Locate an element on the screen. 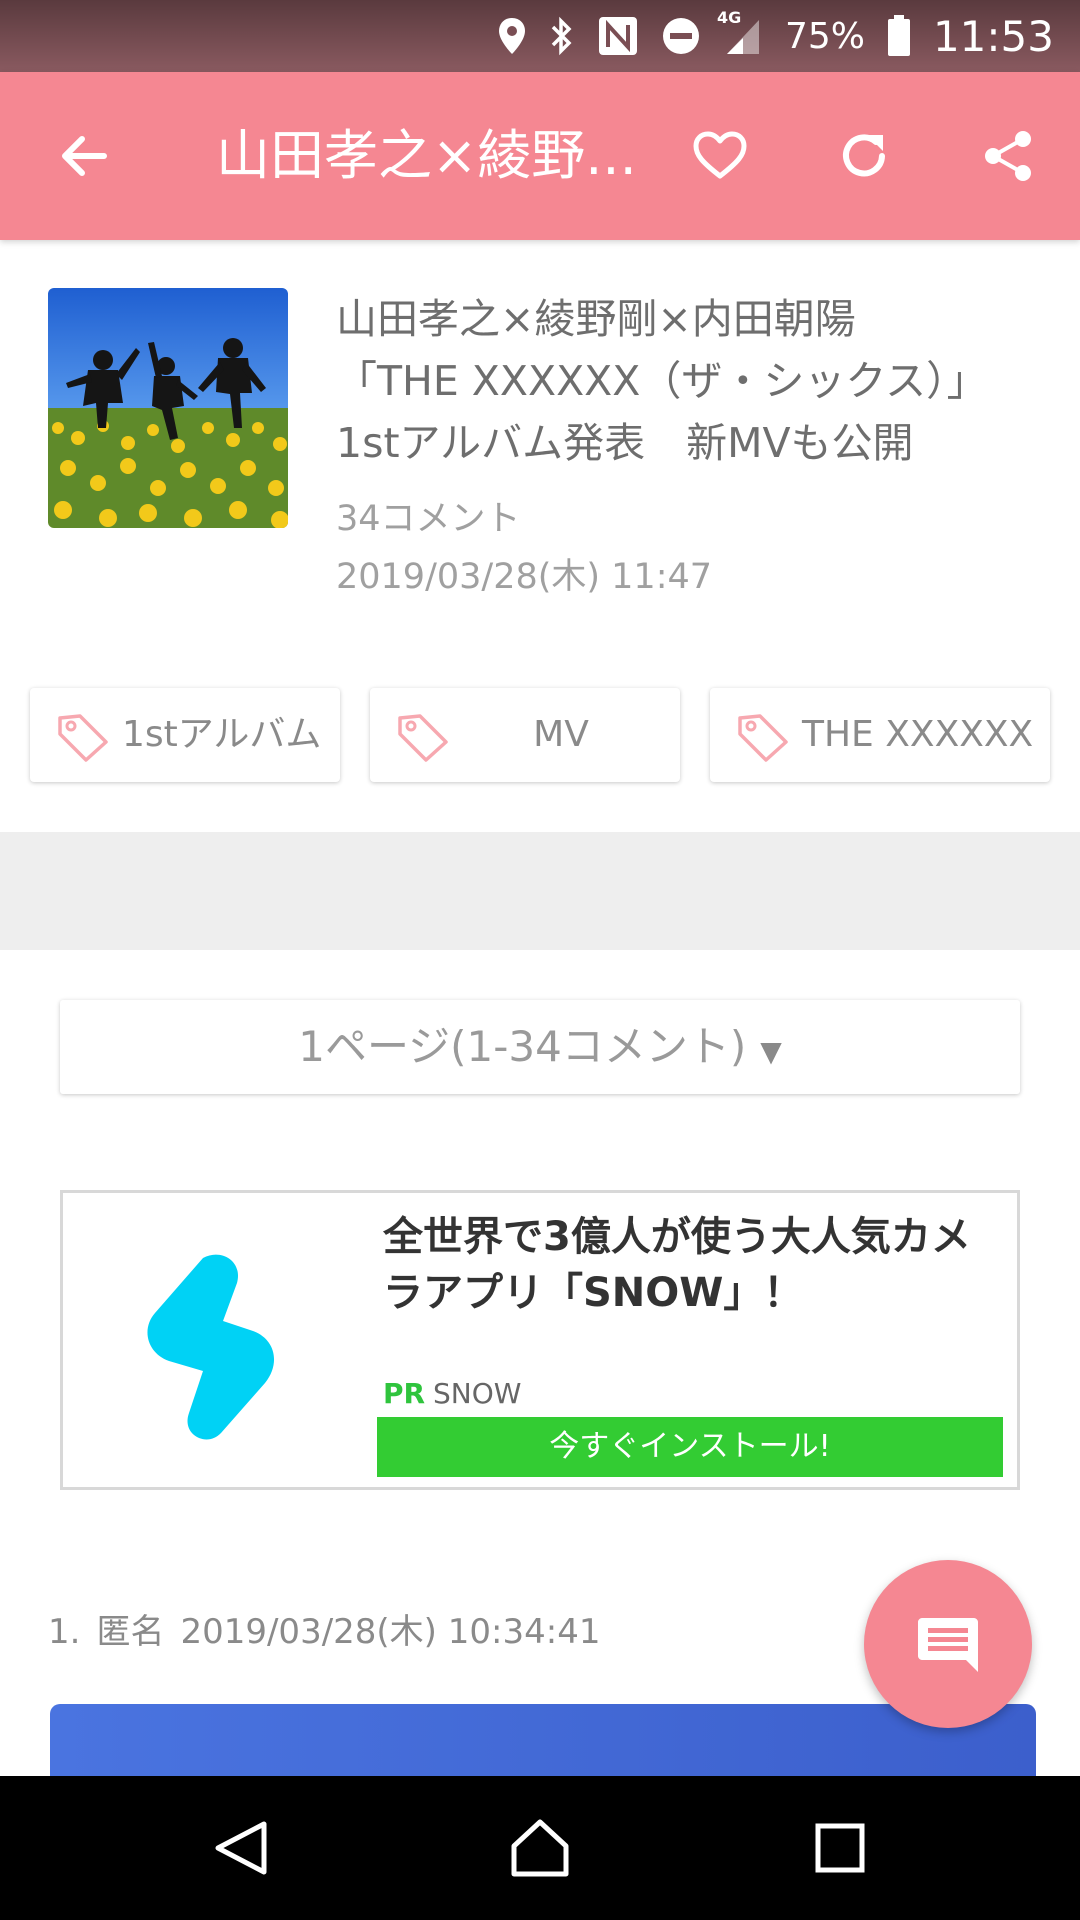 Image resolution: width=1080 pixels, height=1920 pixels. comment-image is located at coordinates (543, 1744).